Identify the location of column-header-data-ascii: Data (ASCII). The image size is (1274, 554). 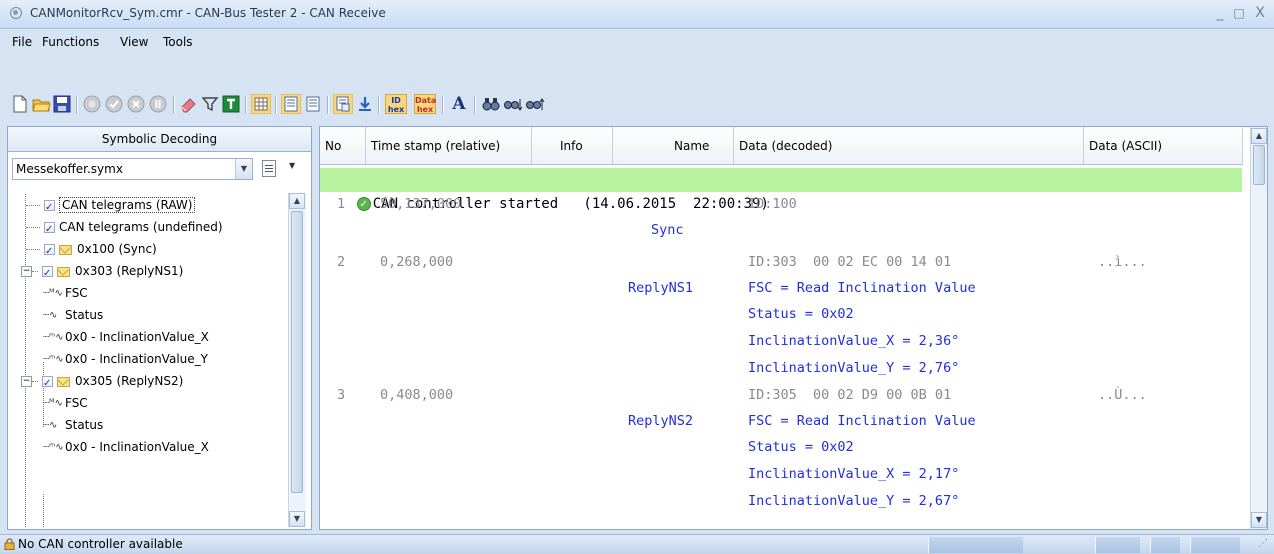
(1163, 146).